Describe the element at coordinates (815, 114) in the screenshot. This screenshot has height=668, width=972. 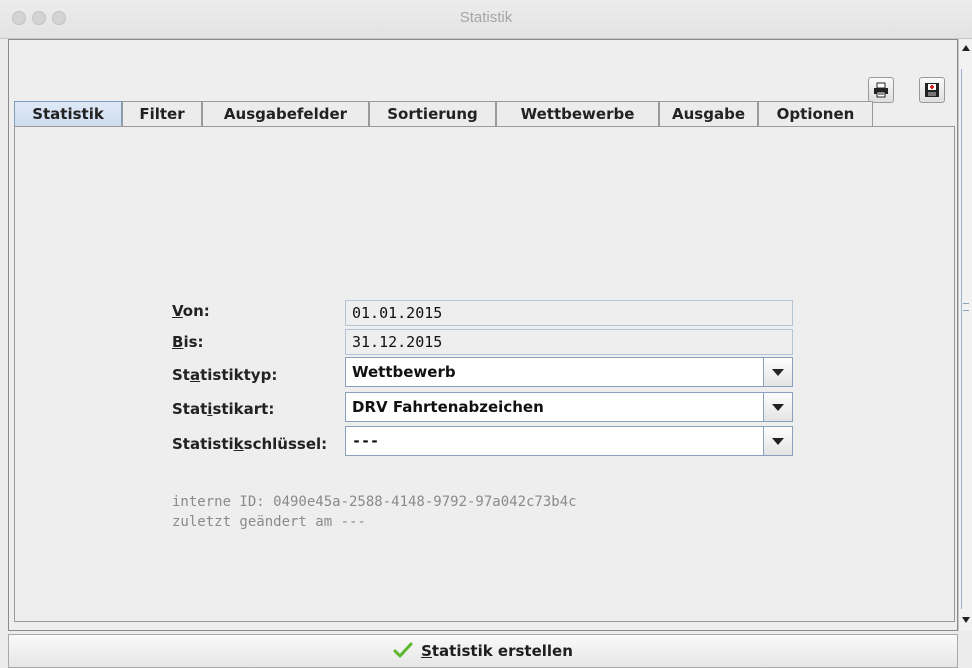
I see `tab-optionen: Optionen` at that location.